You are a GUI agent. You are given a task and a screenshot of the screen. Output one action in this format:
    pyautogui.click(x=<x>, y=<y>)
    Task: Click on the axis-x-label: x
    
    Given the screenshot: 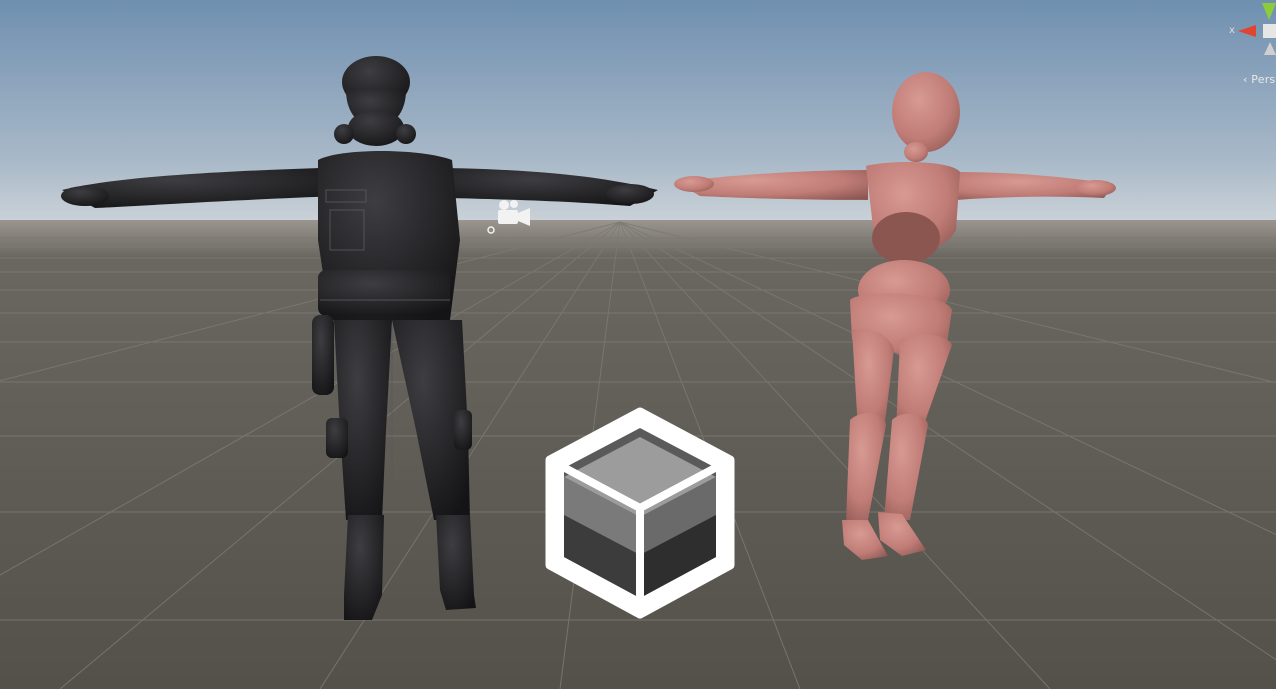 What is the action you would take?
    pyautogui.click(x=1232, y=30)
    